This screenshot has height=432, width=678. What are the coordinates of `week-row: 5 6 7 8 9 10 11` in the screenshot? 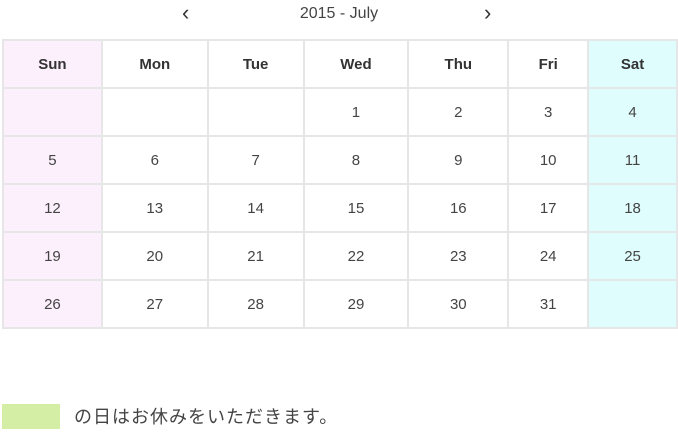 It's located at (340, 160).